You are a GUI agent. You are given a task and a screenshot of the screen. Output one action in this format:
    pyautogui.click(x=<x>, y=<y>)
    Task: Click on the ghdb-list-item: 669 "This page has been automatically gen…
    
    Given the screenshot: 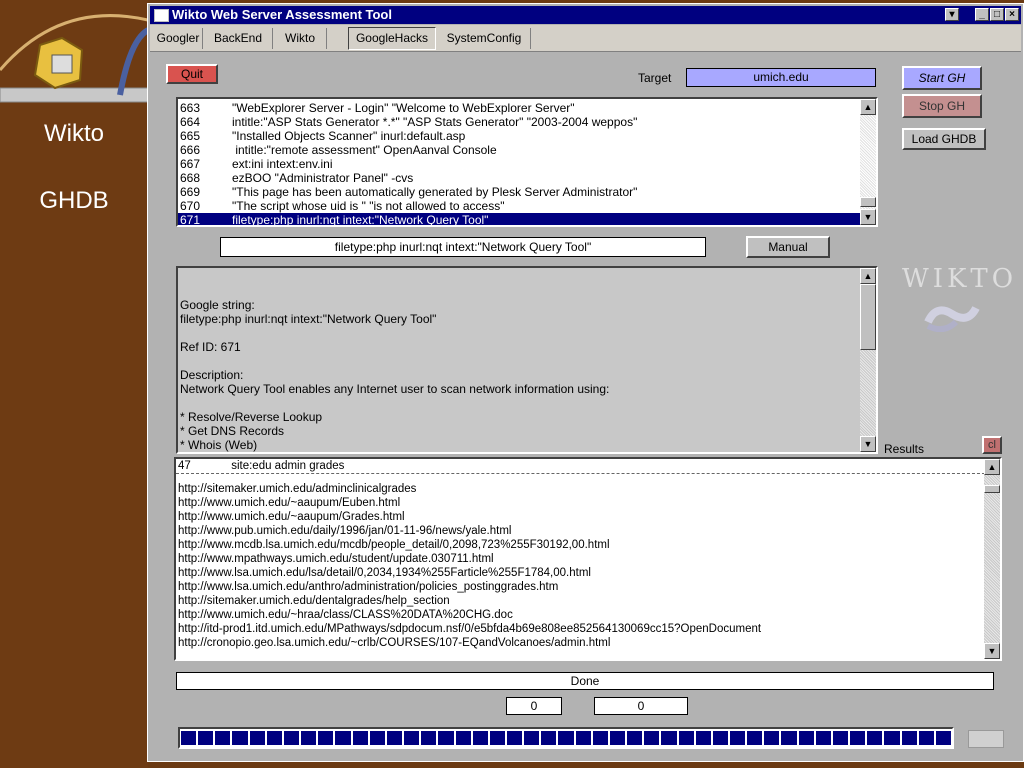 What is the action you would take?
    pyautogui.click(x=527, y=192)
    